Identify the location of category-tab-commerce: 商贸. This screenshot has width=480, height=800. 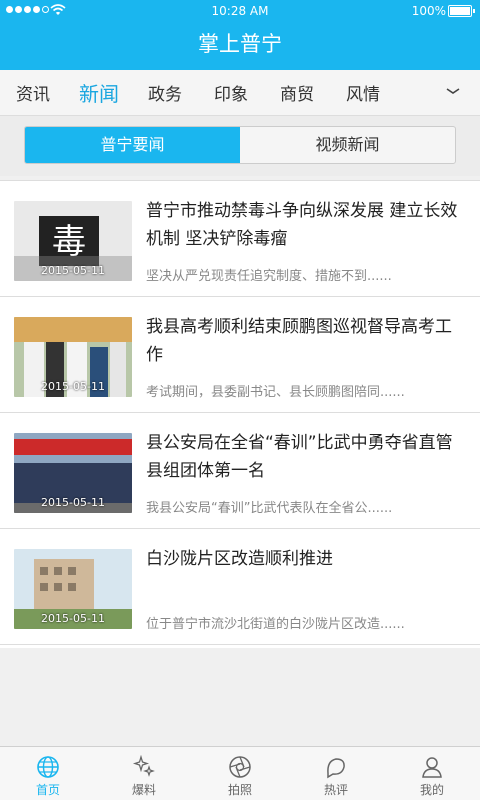
(297, 92).